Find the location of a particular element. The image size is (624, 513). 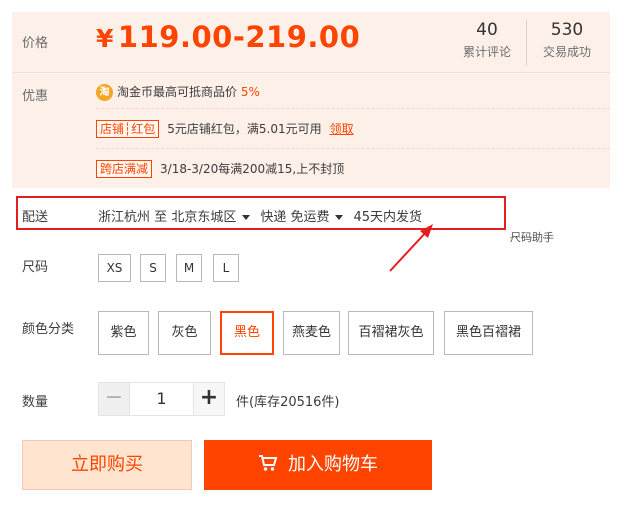

color-option-pleated-black: 黑色百褶裙 is located at coordinates (488, 333).